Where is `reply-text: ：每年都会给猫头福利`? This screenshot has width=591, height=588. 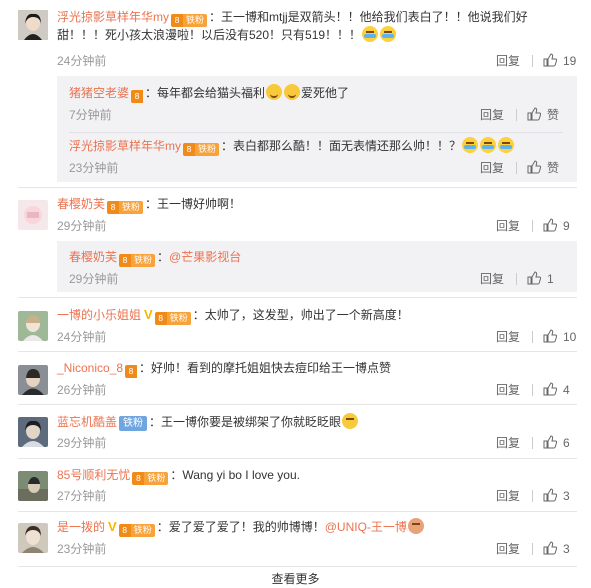
reply-text: ：每年都会给猫头福利 is located at coordinates (205, 93).